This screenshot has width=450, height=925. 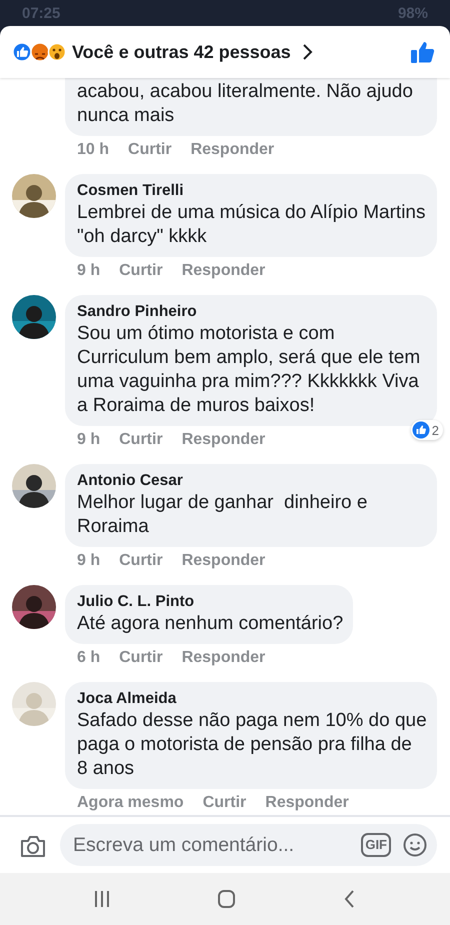 What do you see at coordinates (130, 803) in the screenshot?
I see `comment-time: Agora mesmo` at bounding box center [130, 803].